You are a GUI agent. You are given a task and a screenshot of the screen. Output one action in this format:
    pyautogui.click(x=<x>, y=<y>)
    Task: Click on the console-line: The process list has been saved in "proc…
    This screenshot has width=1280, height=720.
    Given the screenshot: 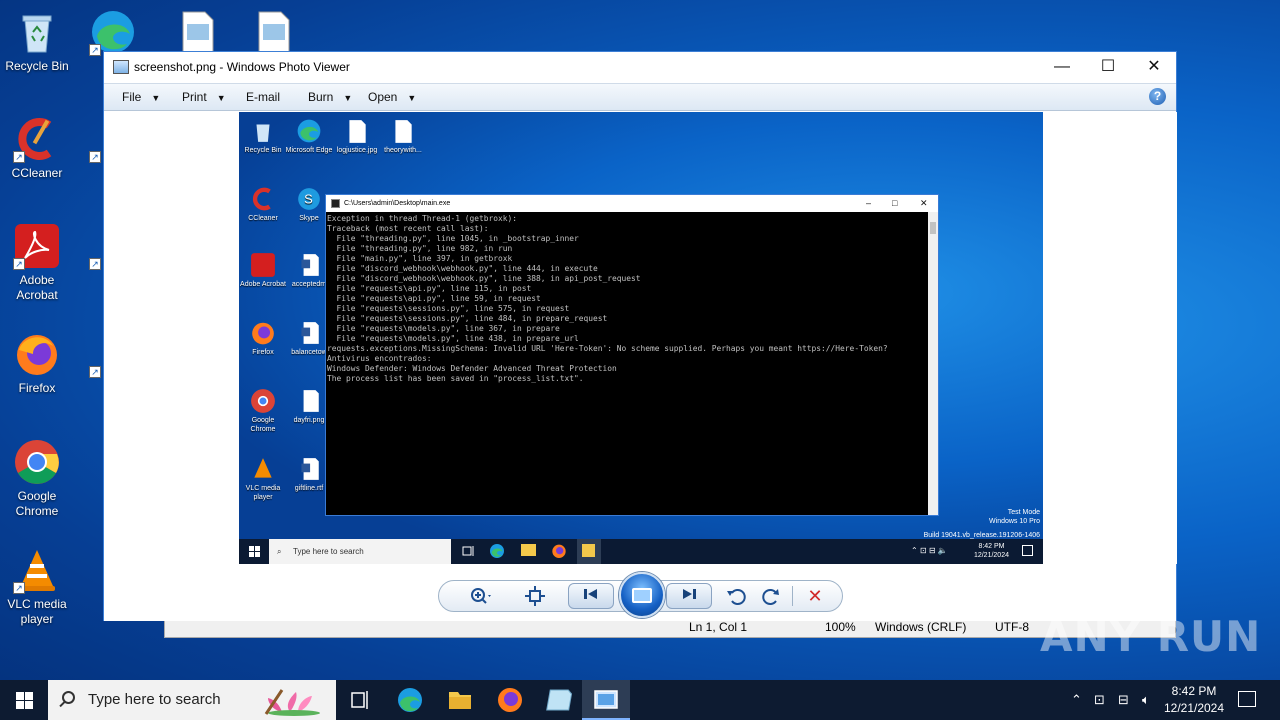 What is the action you would take?
    pyautogui.click(x=455, y=378)
    